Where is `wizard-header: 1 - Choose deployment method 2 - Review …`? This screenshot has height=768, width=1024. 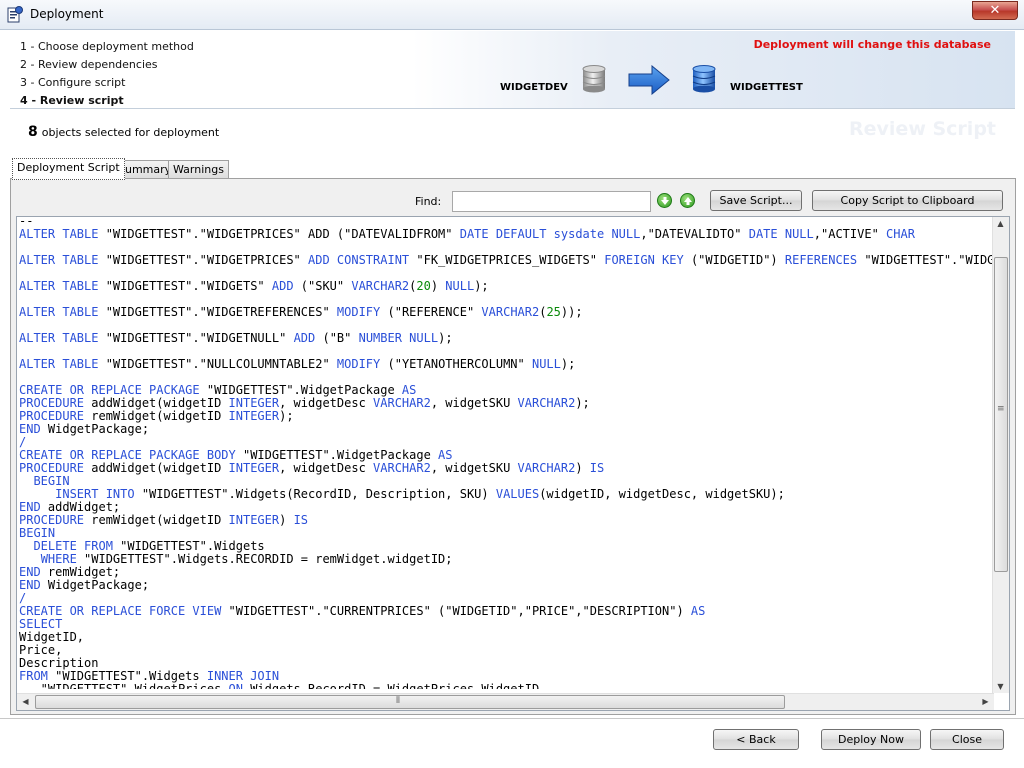 wizard-header: 1 - Choose deployment method 2 - Review … is located at coordinates (512, 70).